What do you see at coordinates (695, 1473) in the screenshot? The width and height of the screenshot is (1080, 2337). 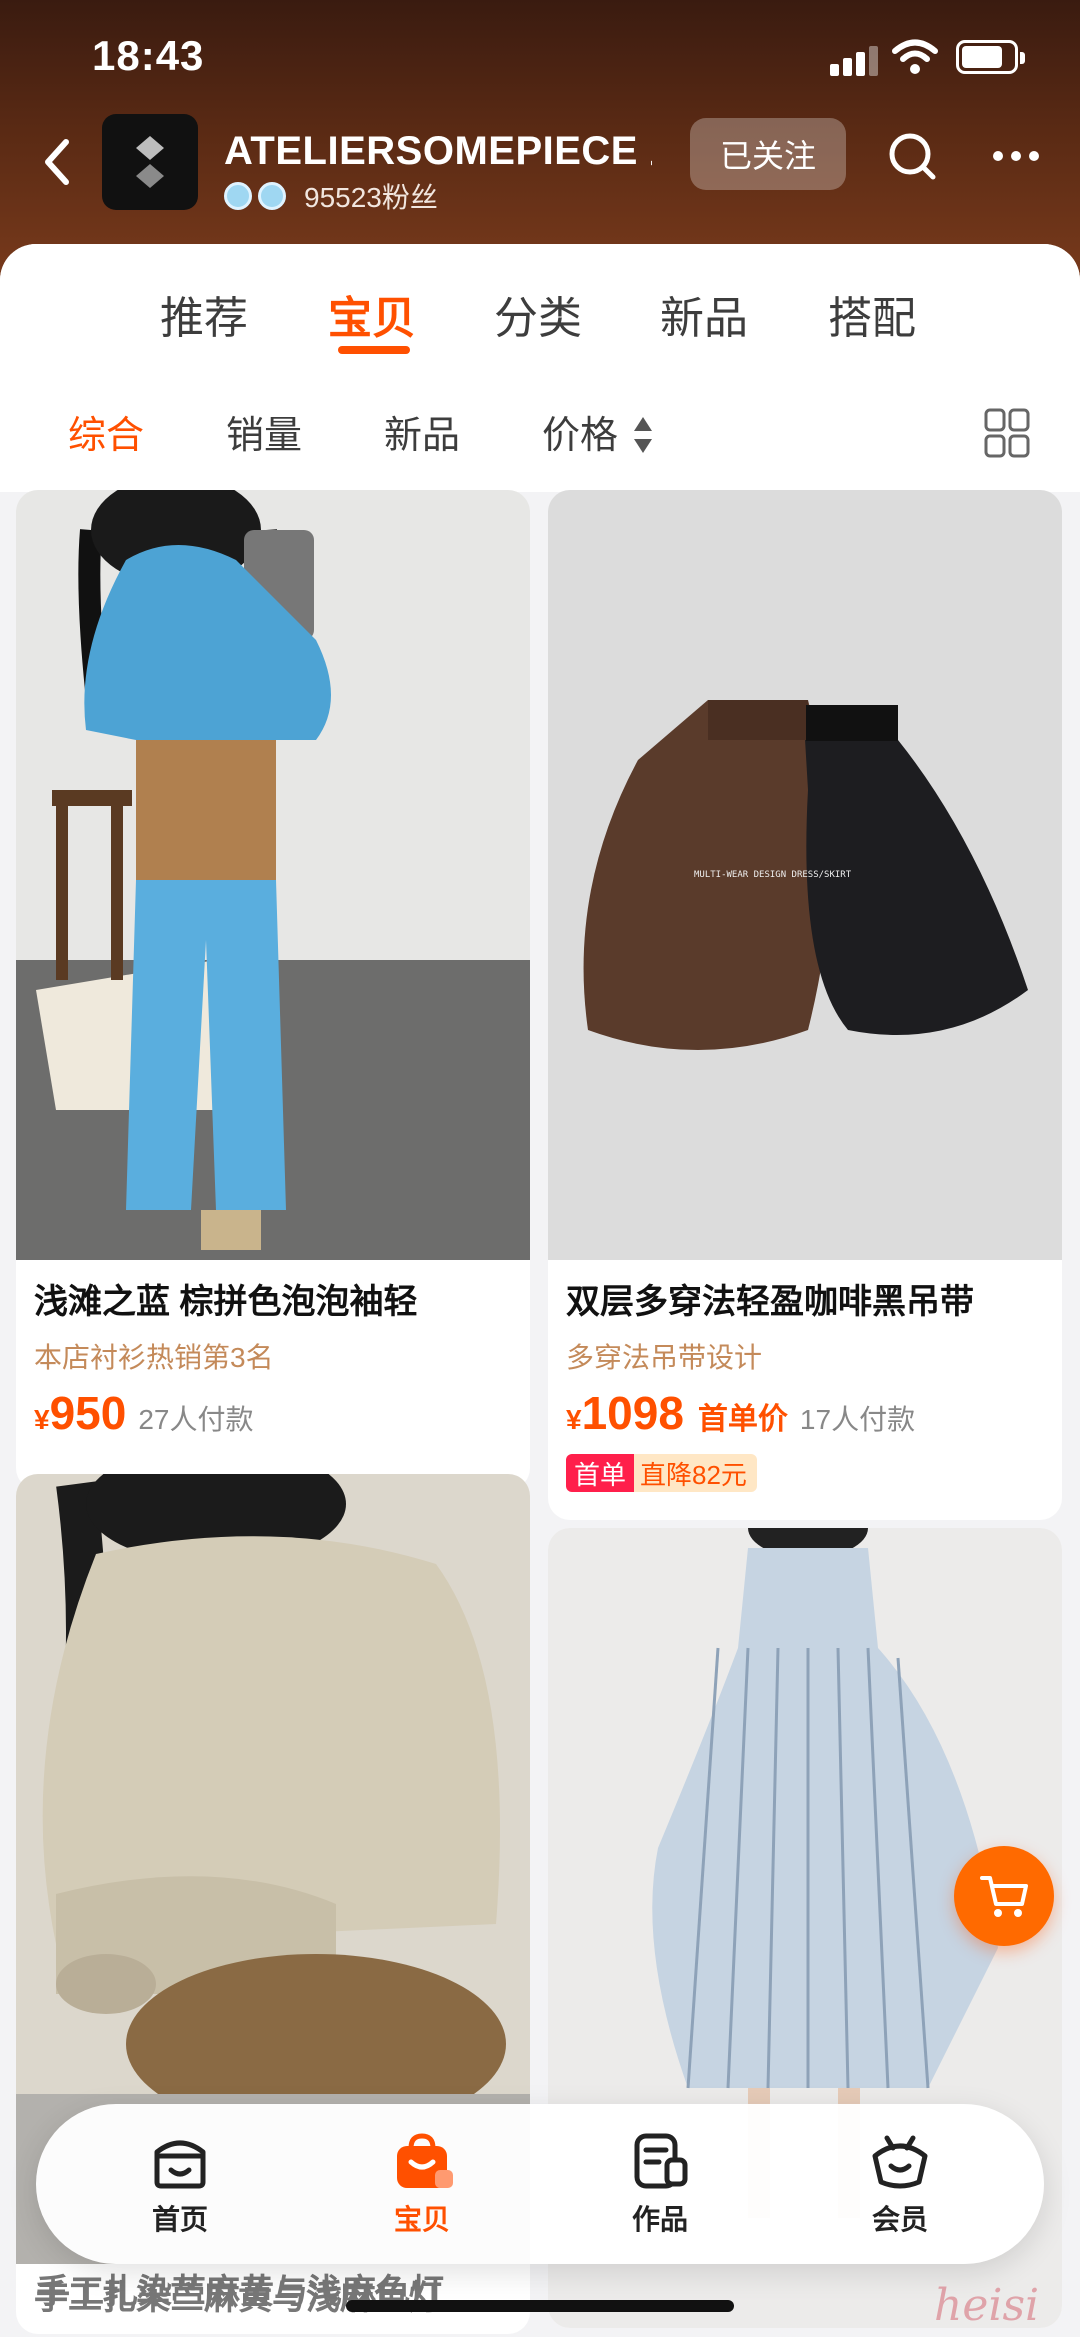 I see `coupon-discount: 直降82元` at bounding box center [695, 1473].